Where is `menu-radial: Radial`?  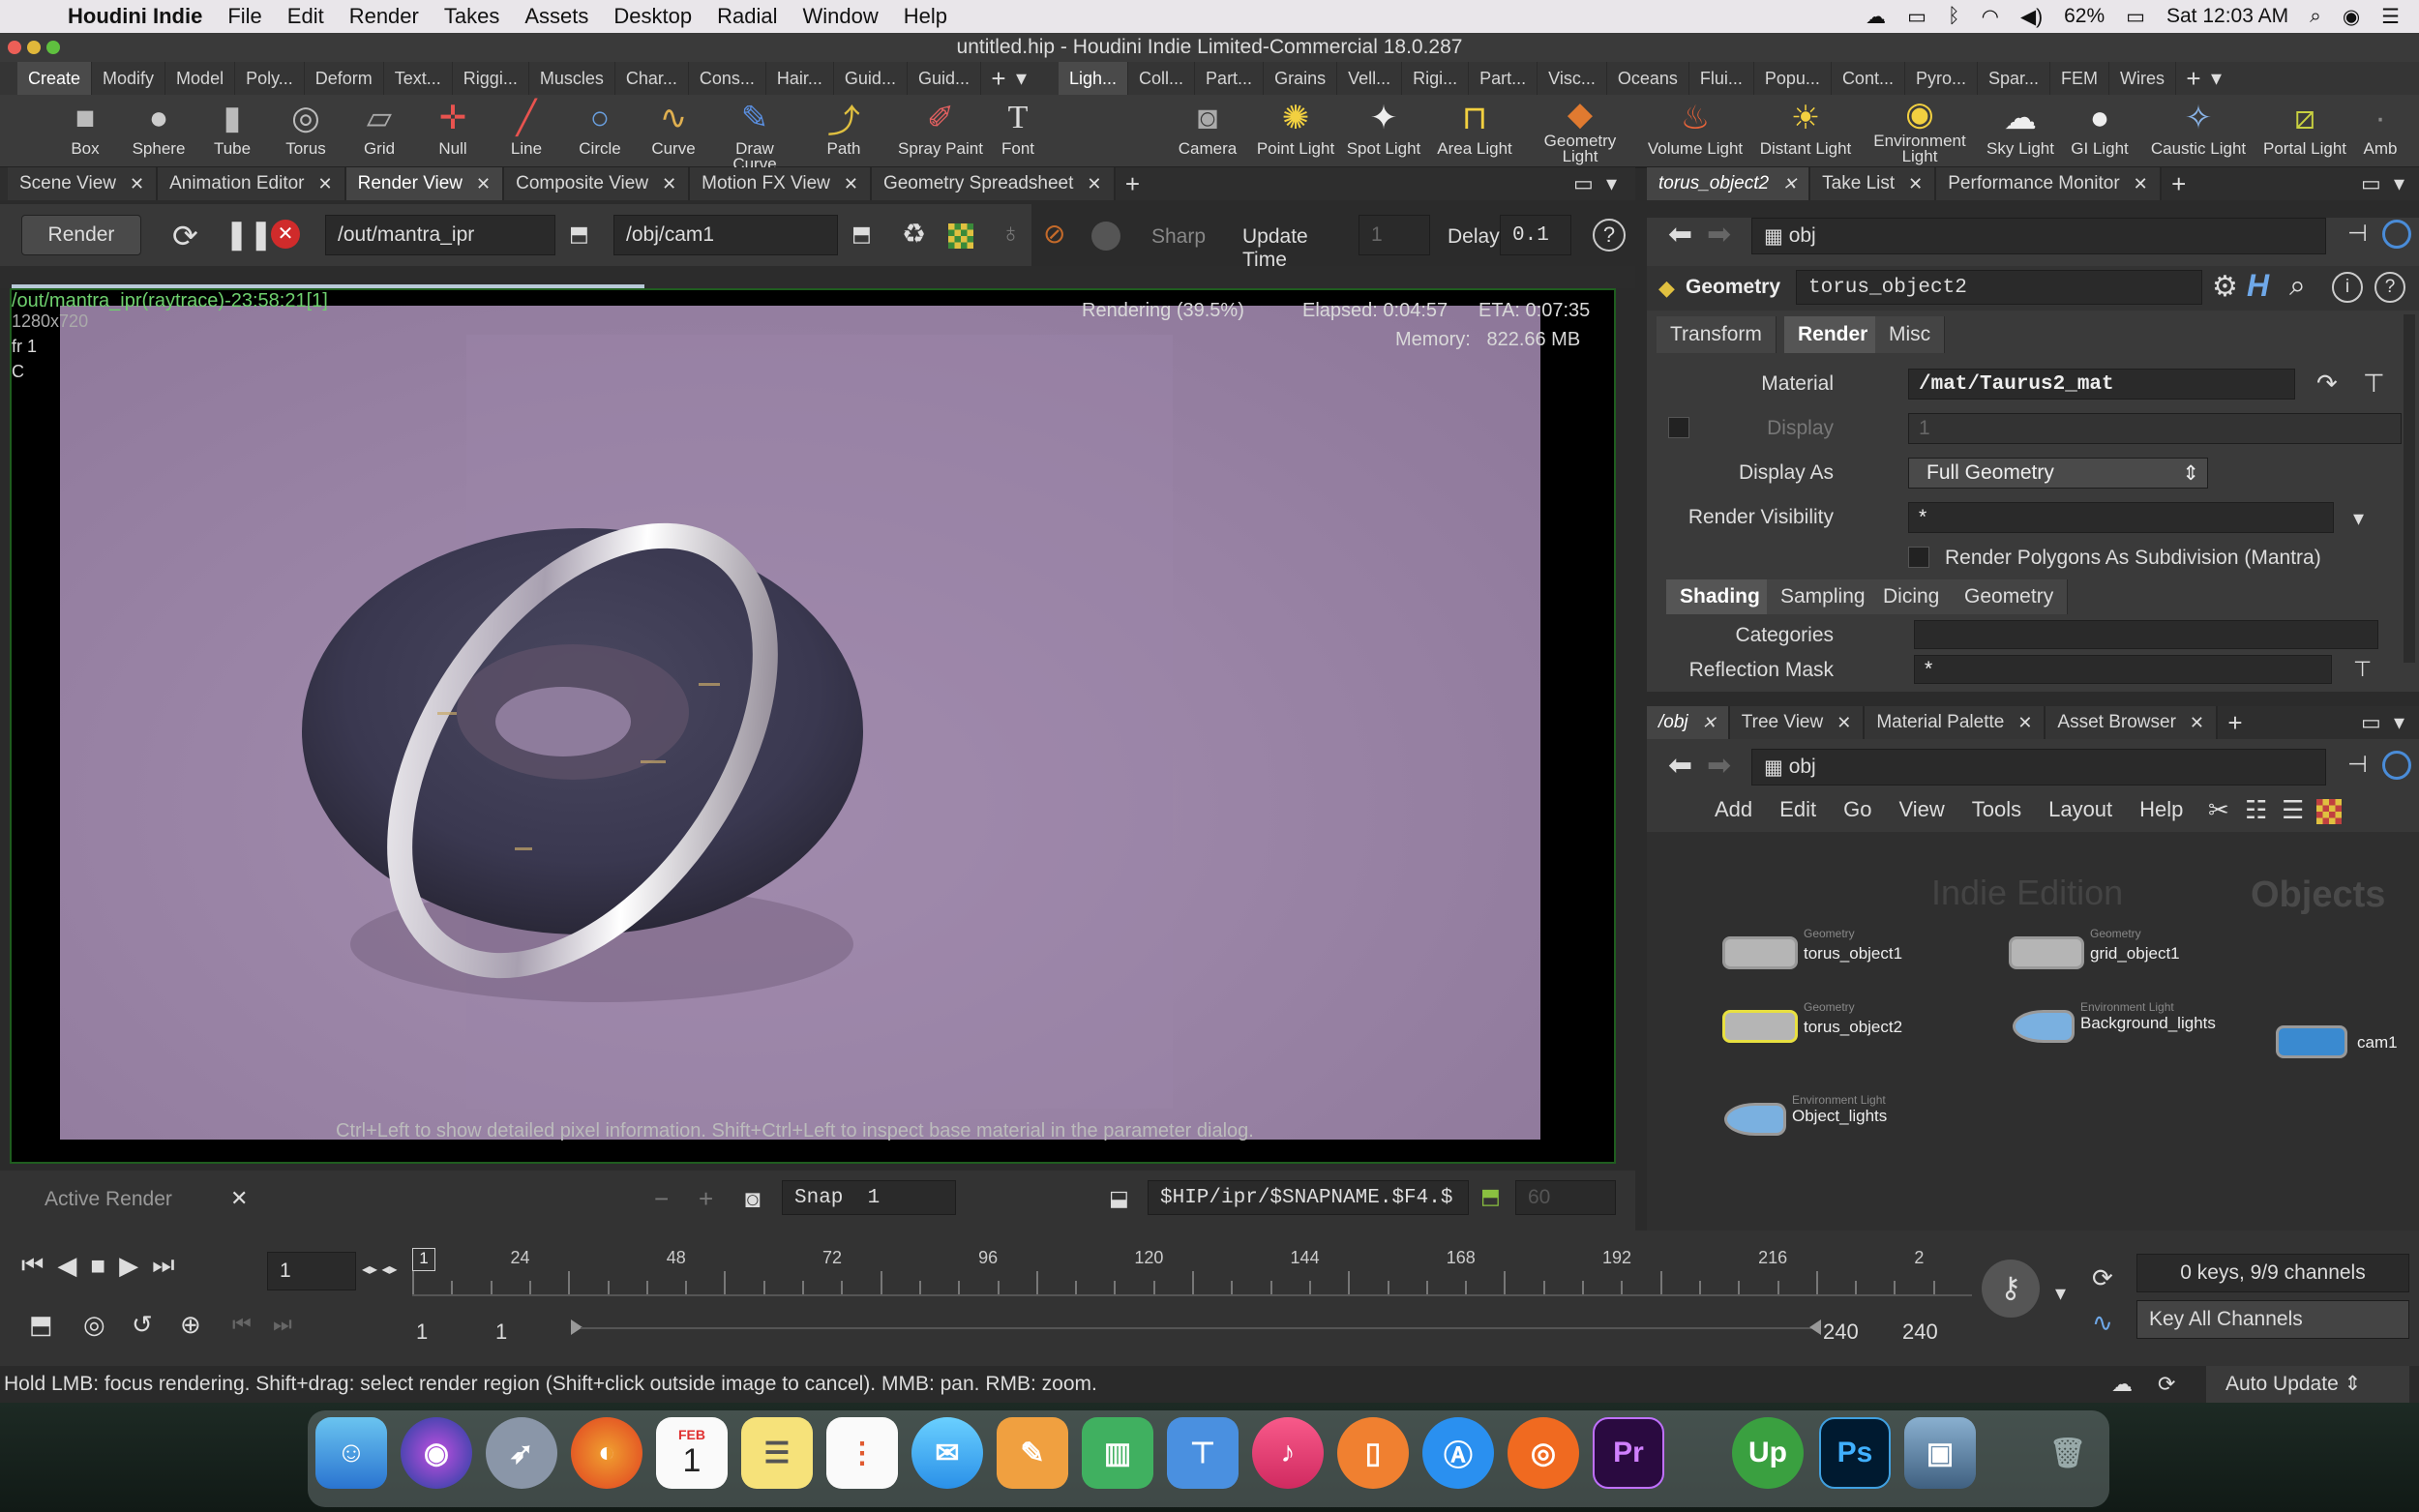 menu-radial: Radial is located at coordinates (747, 16).